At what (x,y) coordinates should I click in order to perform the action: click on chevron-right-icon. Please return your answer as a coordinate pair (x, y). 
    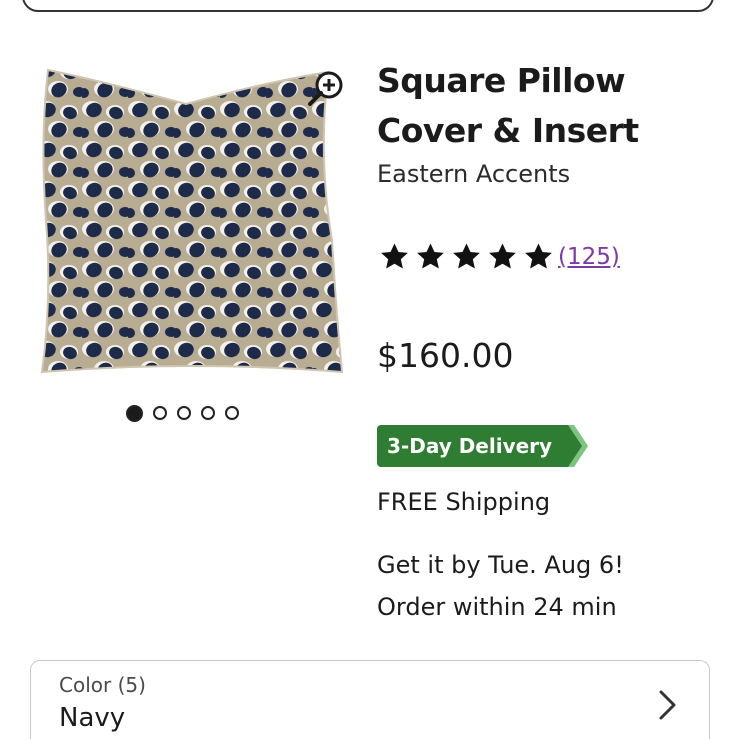
    Looking at the image, I should click on (667, 705).